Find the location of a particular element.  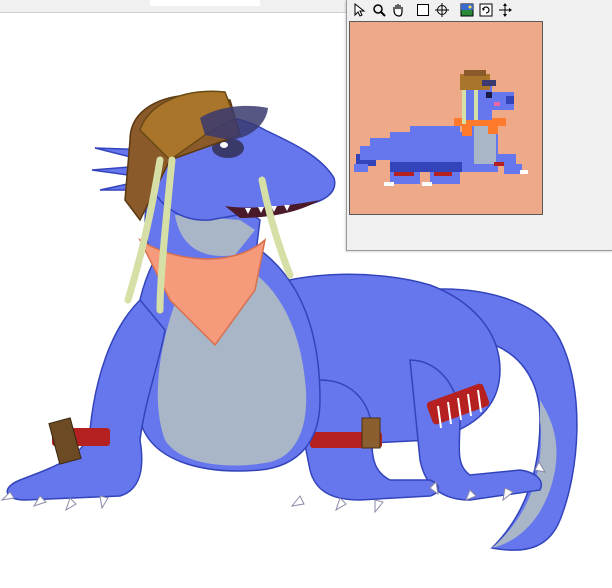

pixel-sprite is located at coordinates (441, 128).